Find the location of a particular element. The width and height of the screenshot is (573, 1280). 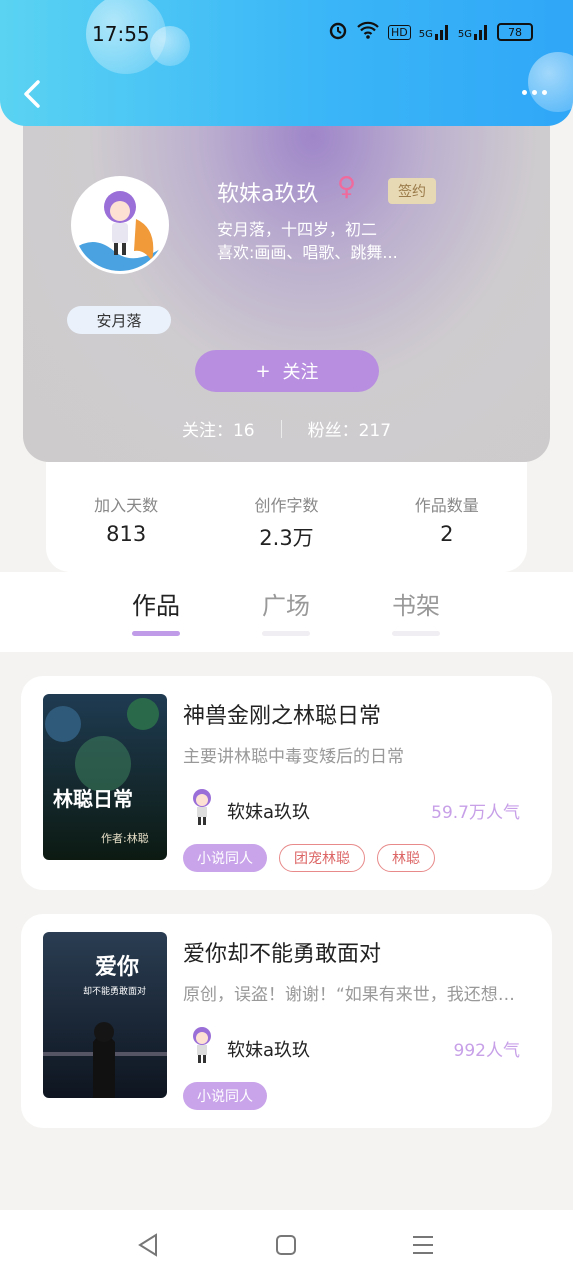

tag-list: 小说同人 is located at coordinates (225, 1096).